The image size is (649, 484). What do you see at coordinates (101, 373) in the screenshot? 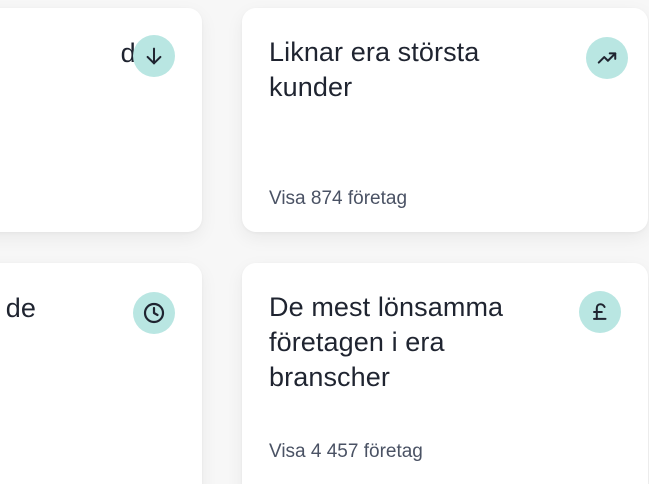
I see `segment-card-3: de` at bounding box center [101, 373].